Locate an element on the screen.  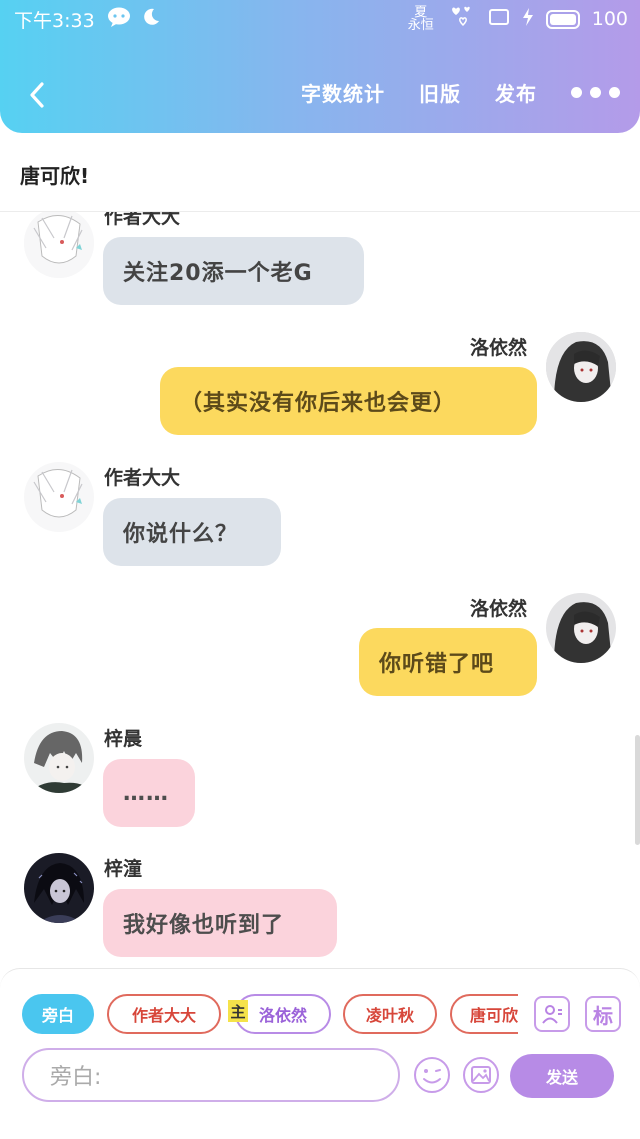
moon-icon is located at coordinates (151, 19).